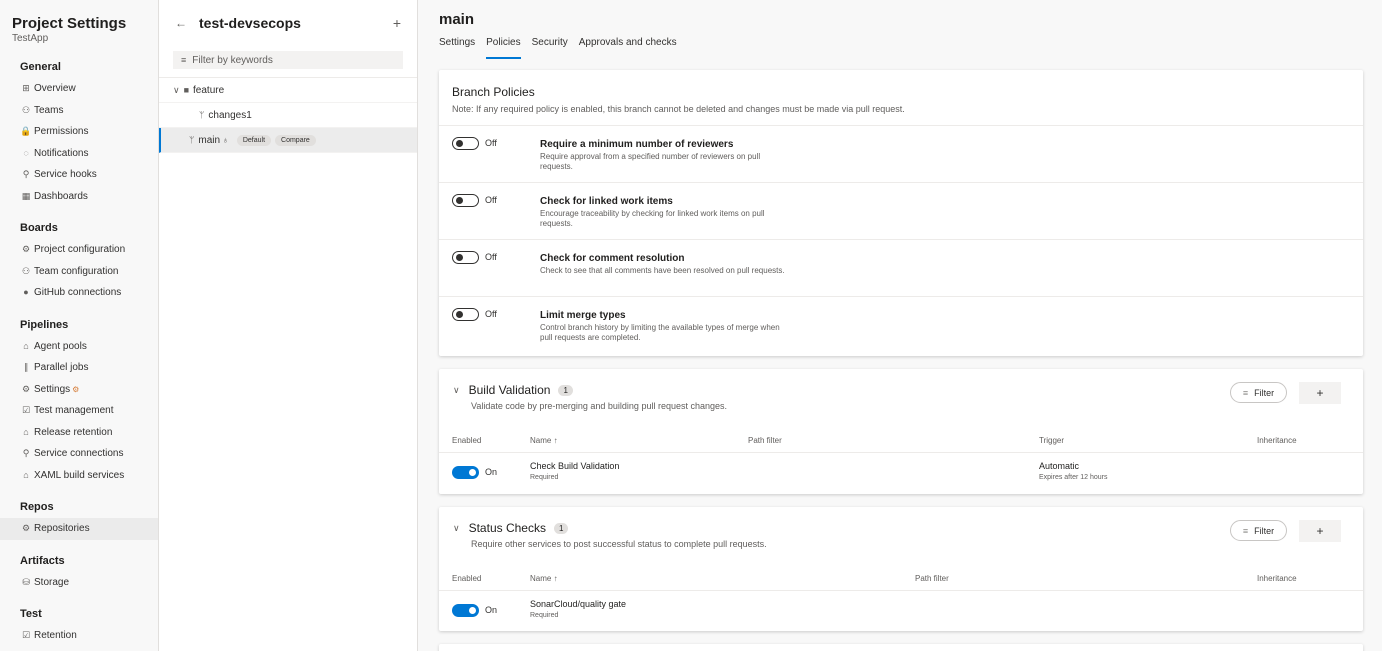 The height and width of the screenshot is (651, 1382). What do you see at coordinates (187, 23) in the screenshot?
I see `back-arrow-icon: ←` at bounding box center [187, 23].